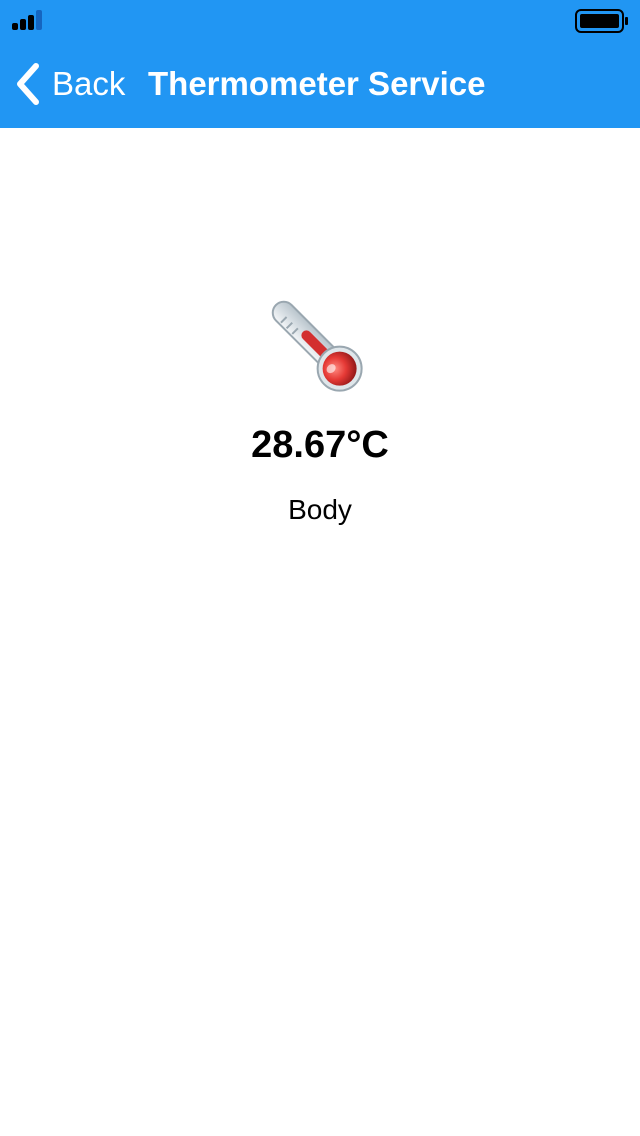 Image resolution: width=640 pixels, height=1136 pixels. I want to click on page-title: Thermometer Service, so click(317, 83).